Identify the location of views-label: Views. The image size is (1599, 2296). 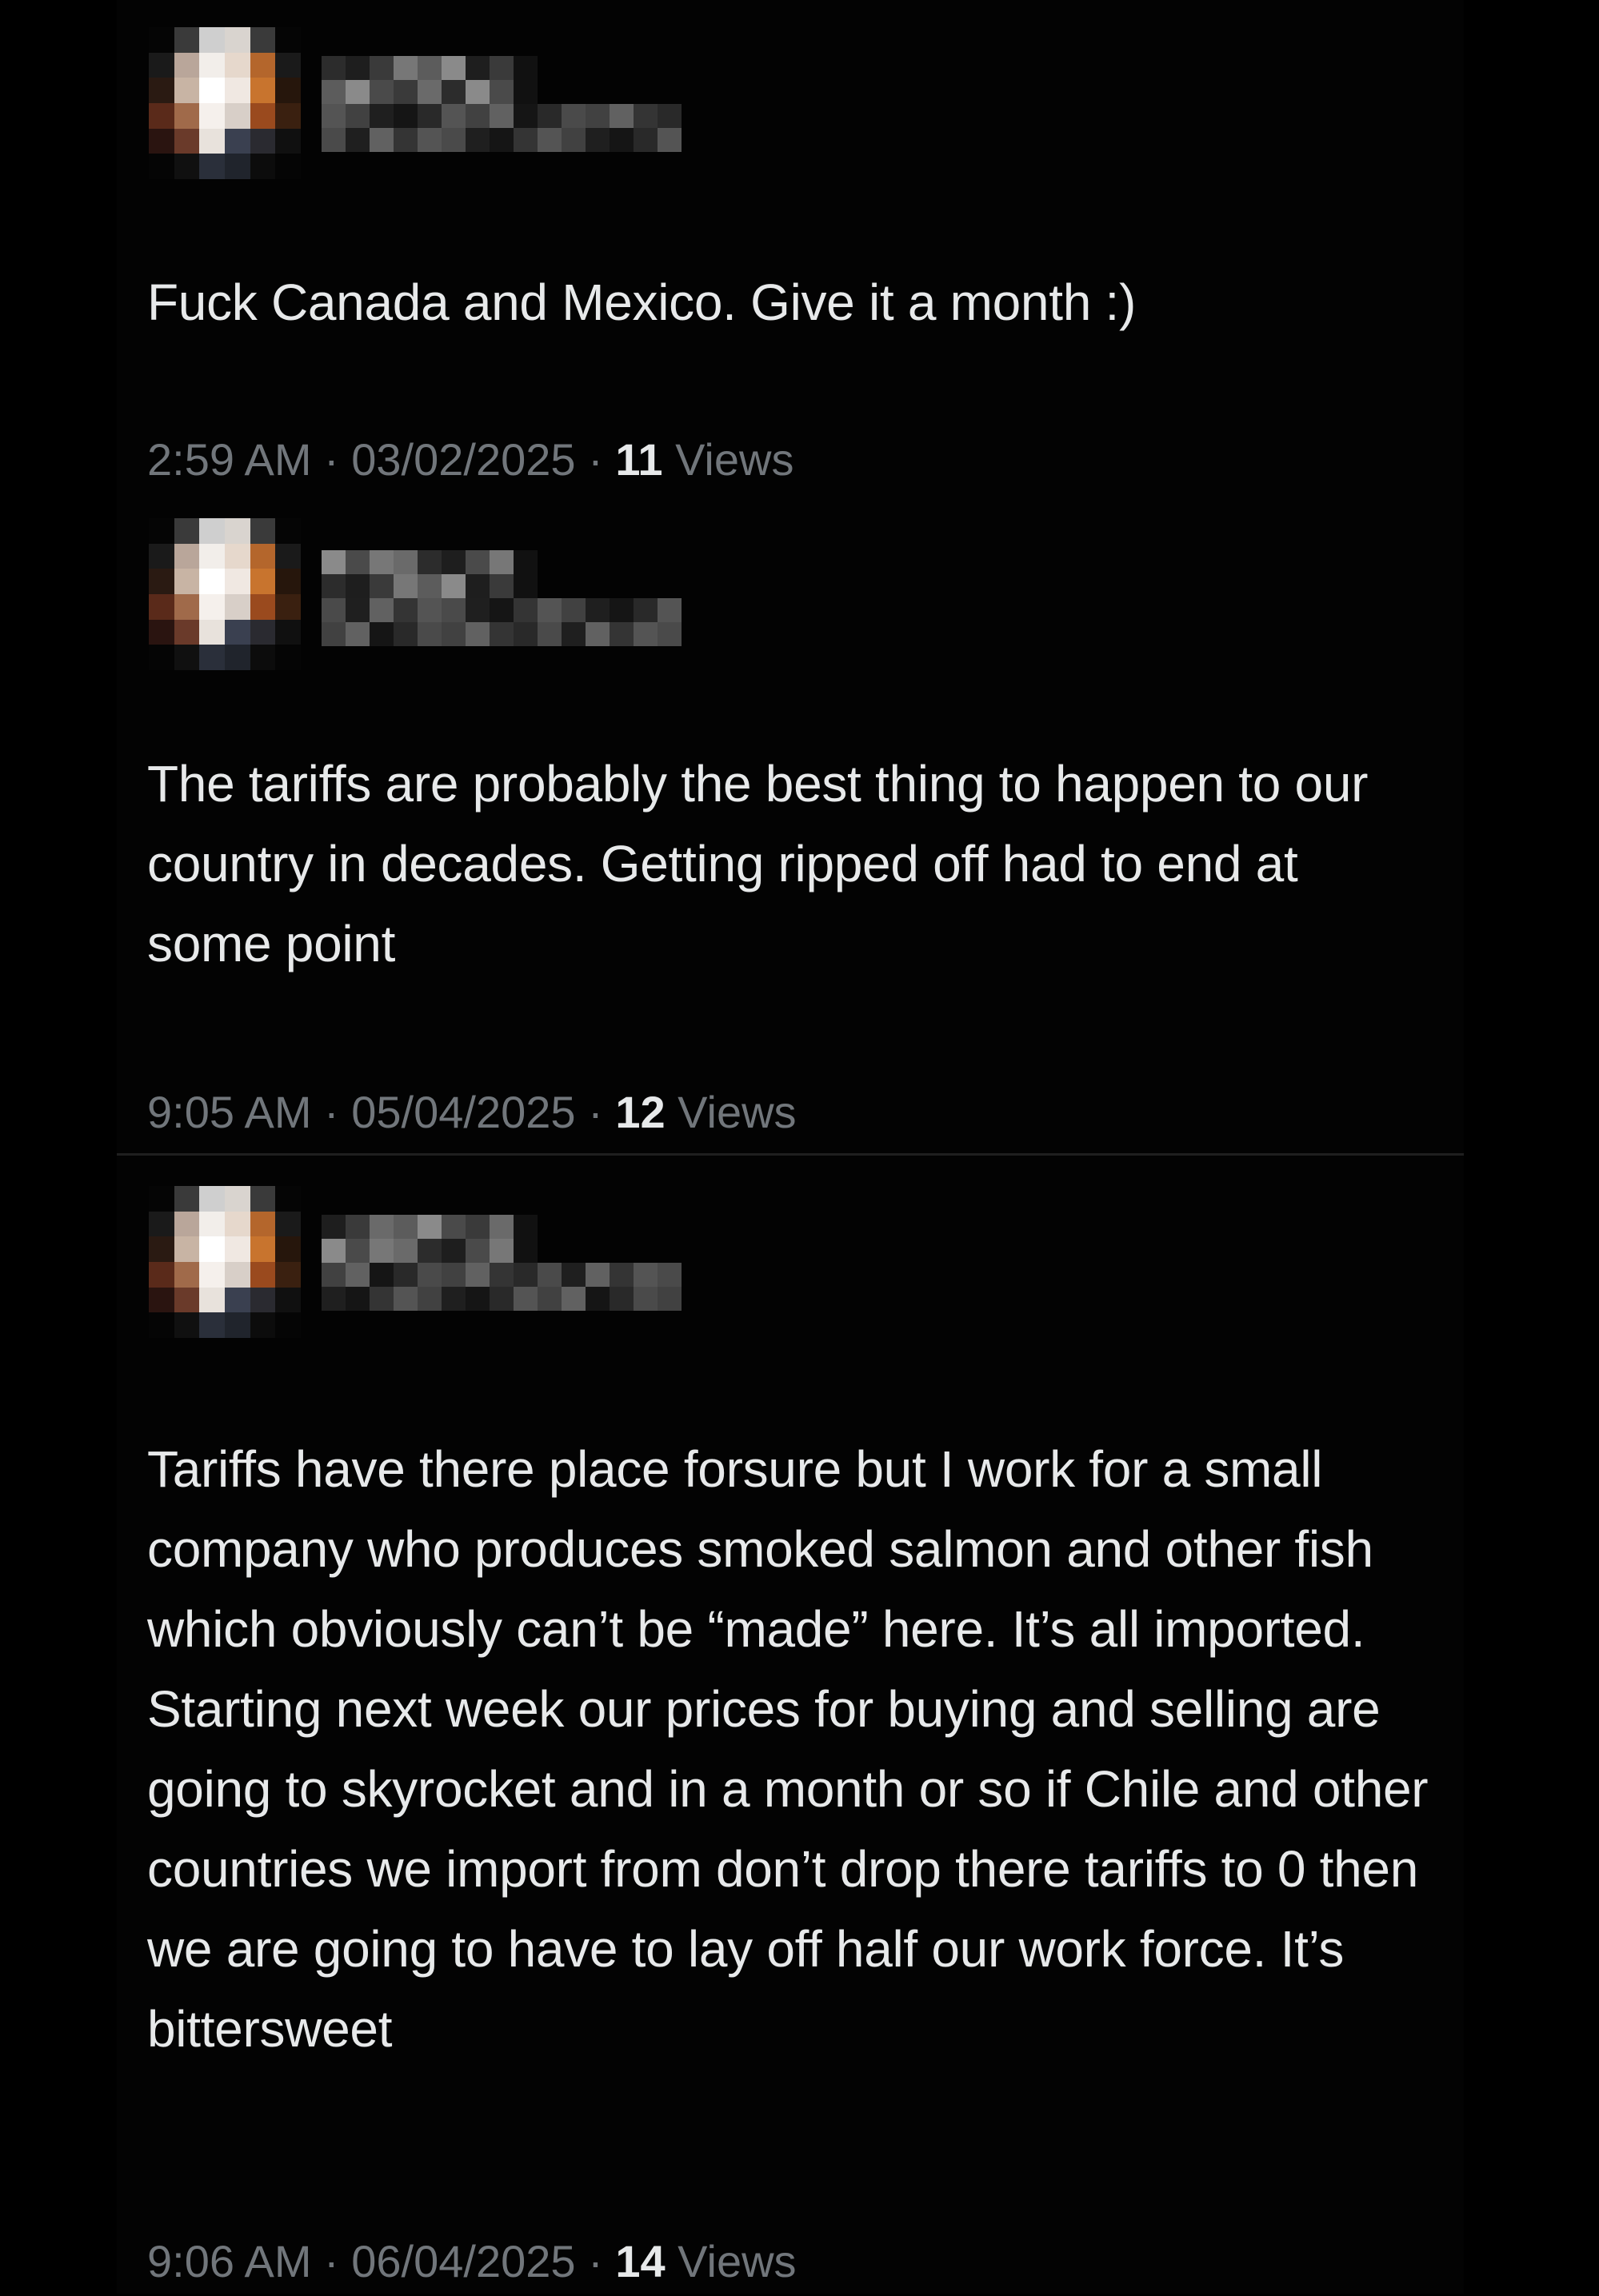
(738, 2261).